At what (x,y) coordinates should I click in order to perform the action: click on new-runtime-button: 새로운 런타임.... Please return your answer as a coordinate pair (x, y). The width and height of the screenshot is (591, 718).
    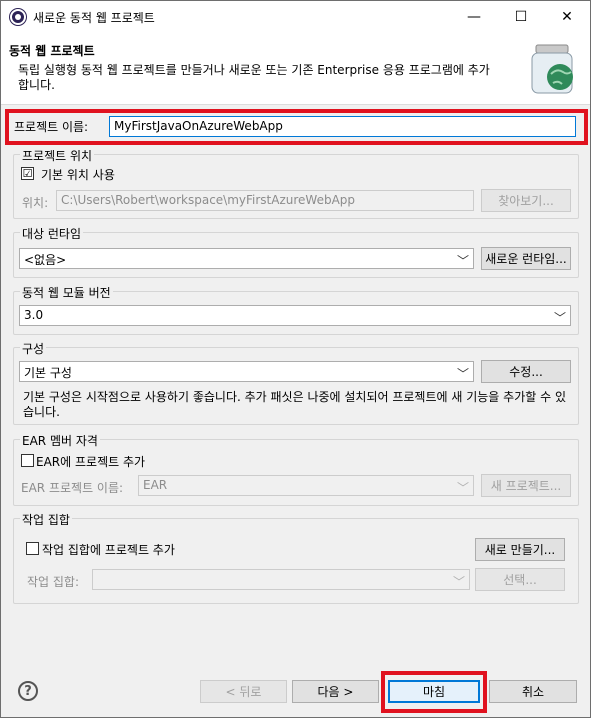
    Looking at the image, I should click on (526, 258).